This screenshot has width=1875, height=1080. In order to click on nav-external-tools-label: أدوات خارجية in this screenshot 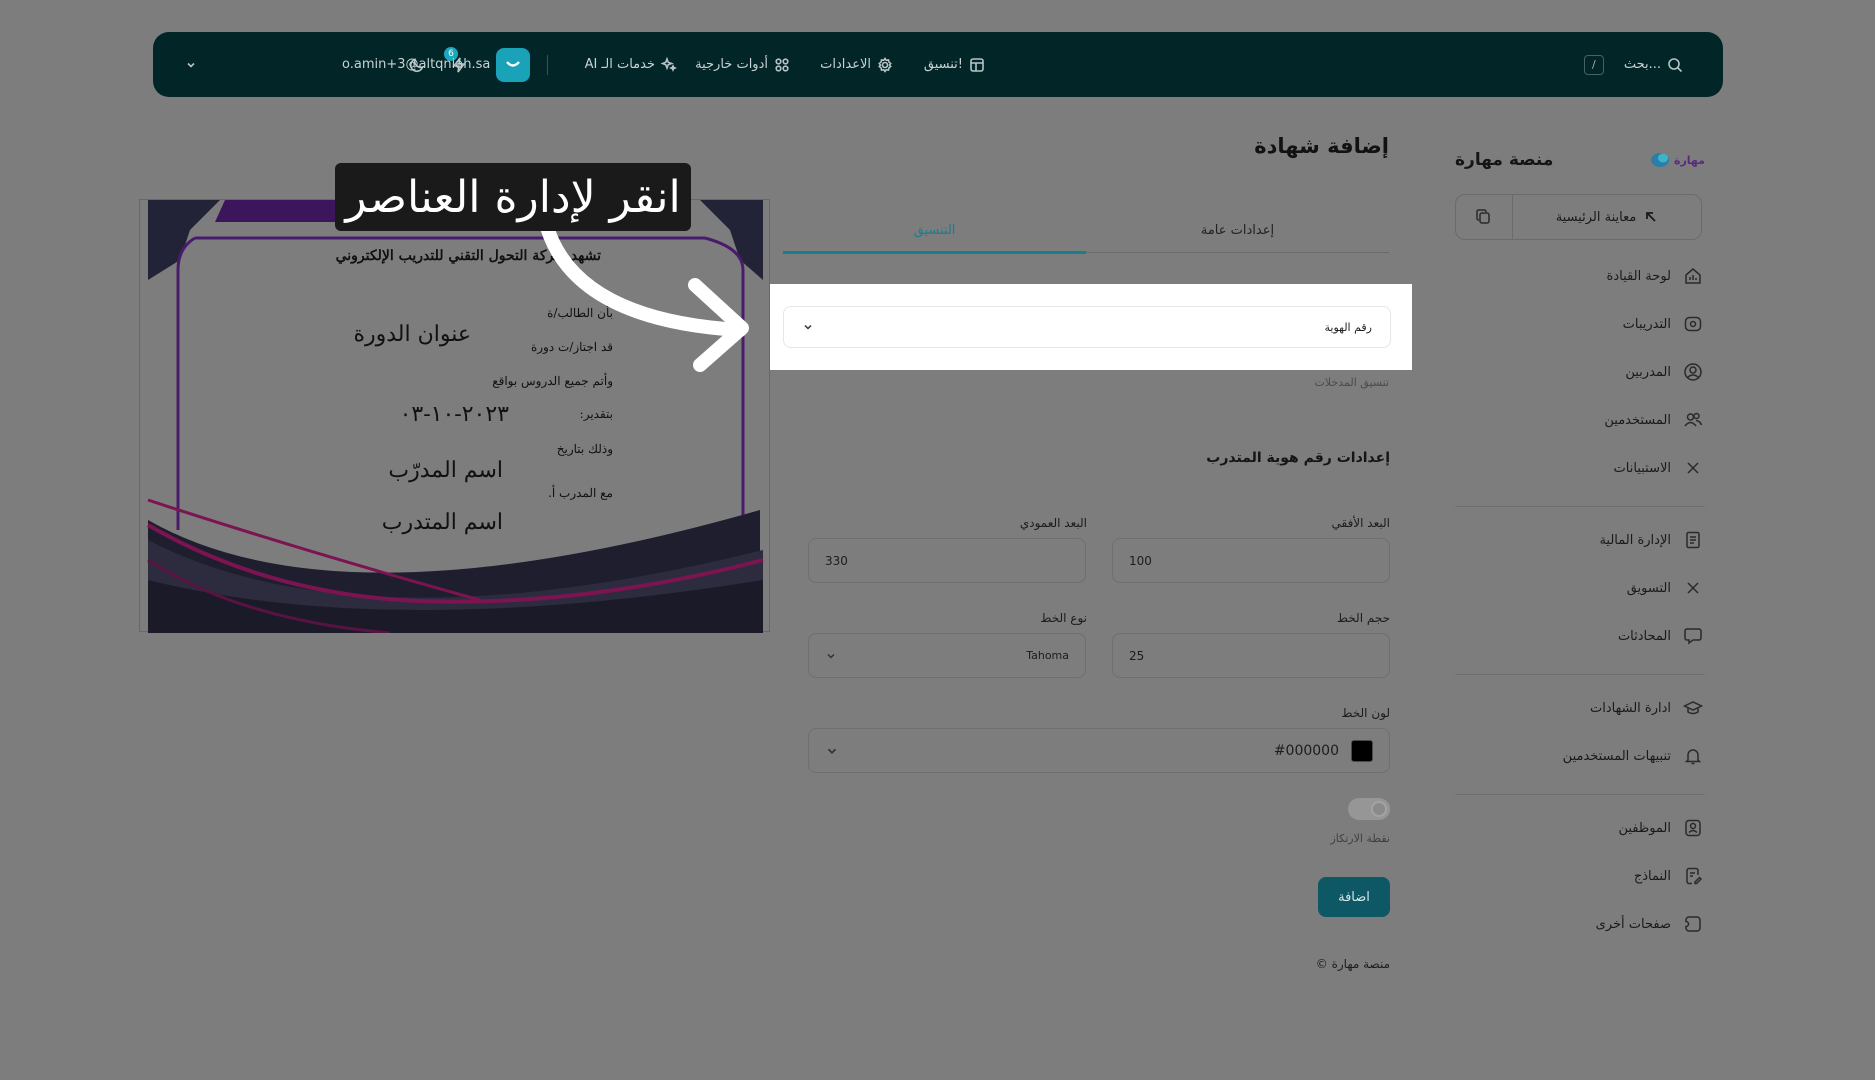, I will do `click(731, 64)`.